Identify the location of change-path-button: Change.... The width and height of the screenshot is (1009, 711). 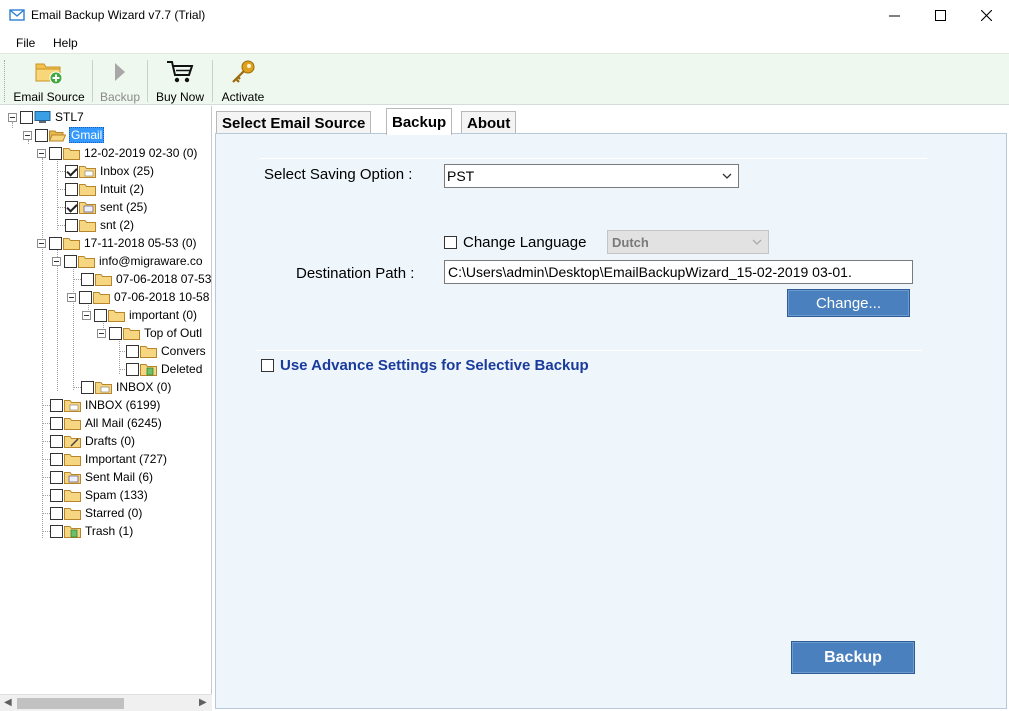
(848, 303).